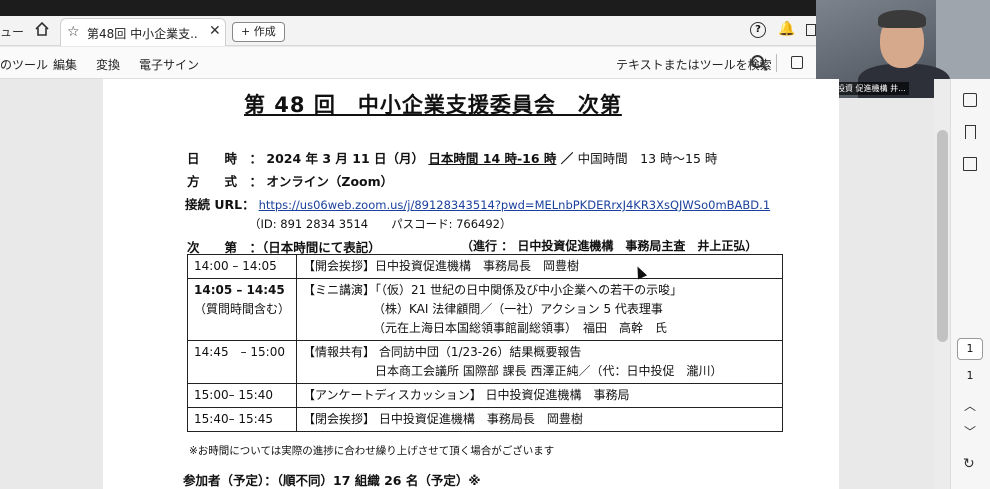 The width and height of the screenshot is (990, 489). What do you see at coordinates (797, 62) in the screenshot?
I see `save-icon` at bounding box center [797, 62].